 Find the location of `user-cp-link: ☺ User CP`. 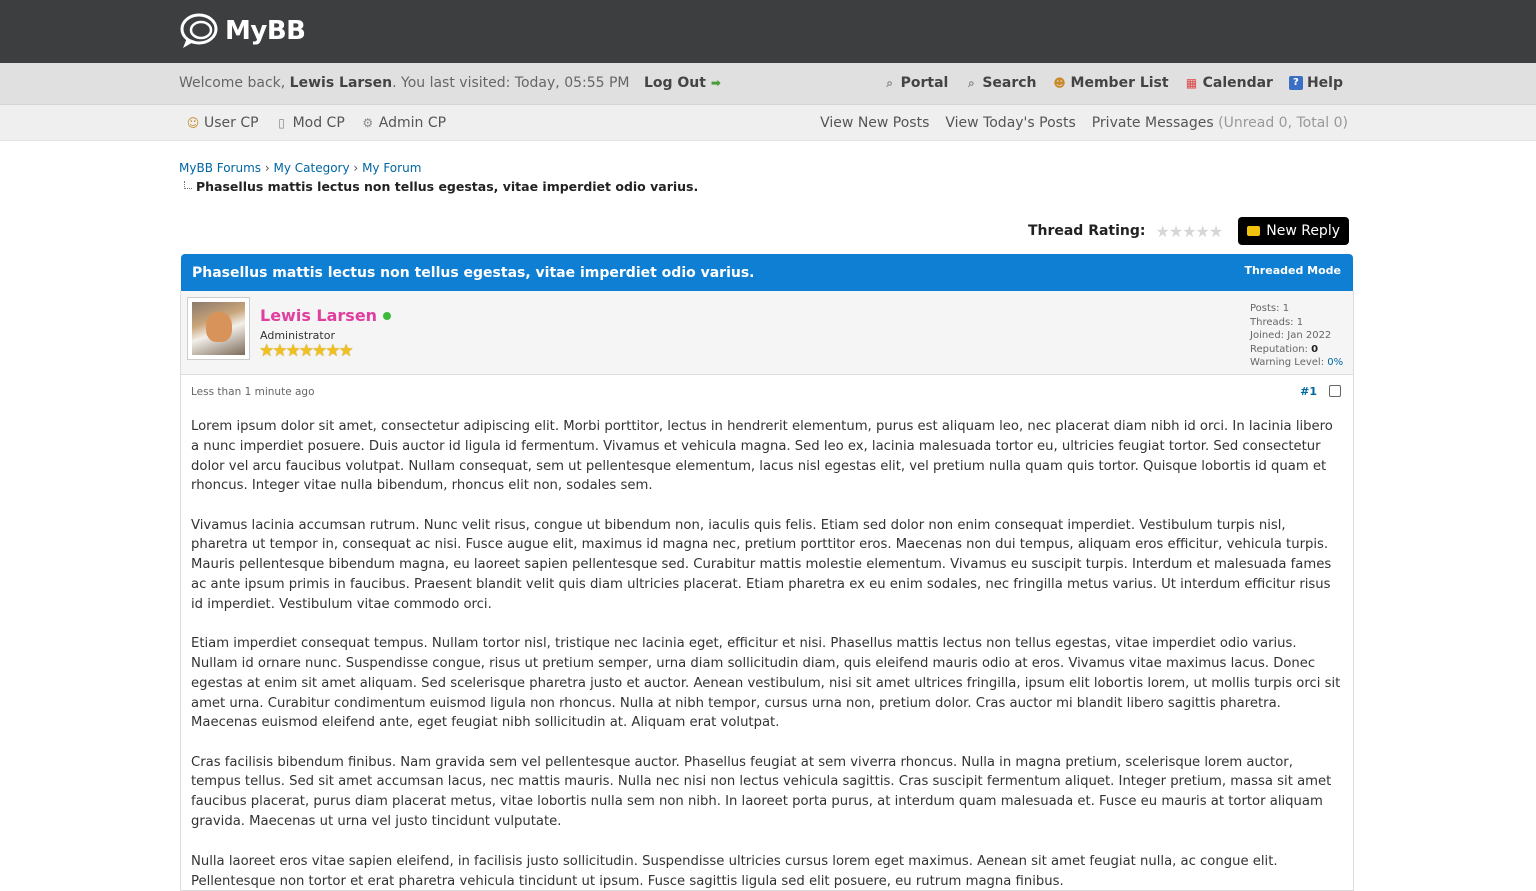

user-cp-link: ☺ User CP is located at coordinates (222, 123).